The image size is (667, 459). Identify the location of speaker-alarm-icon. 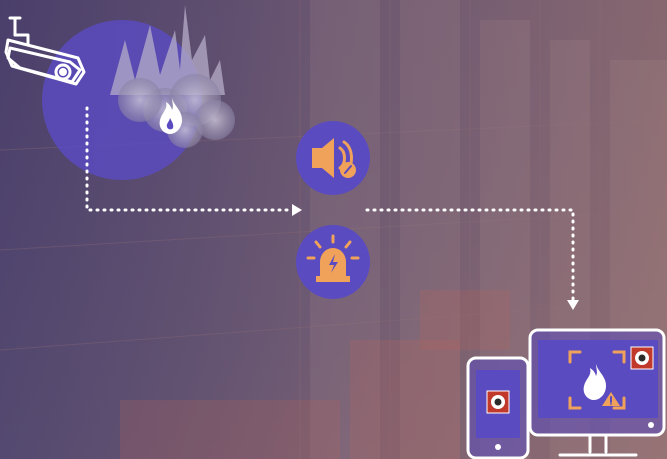
(333, 158).